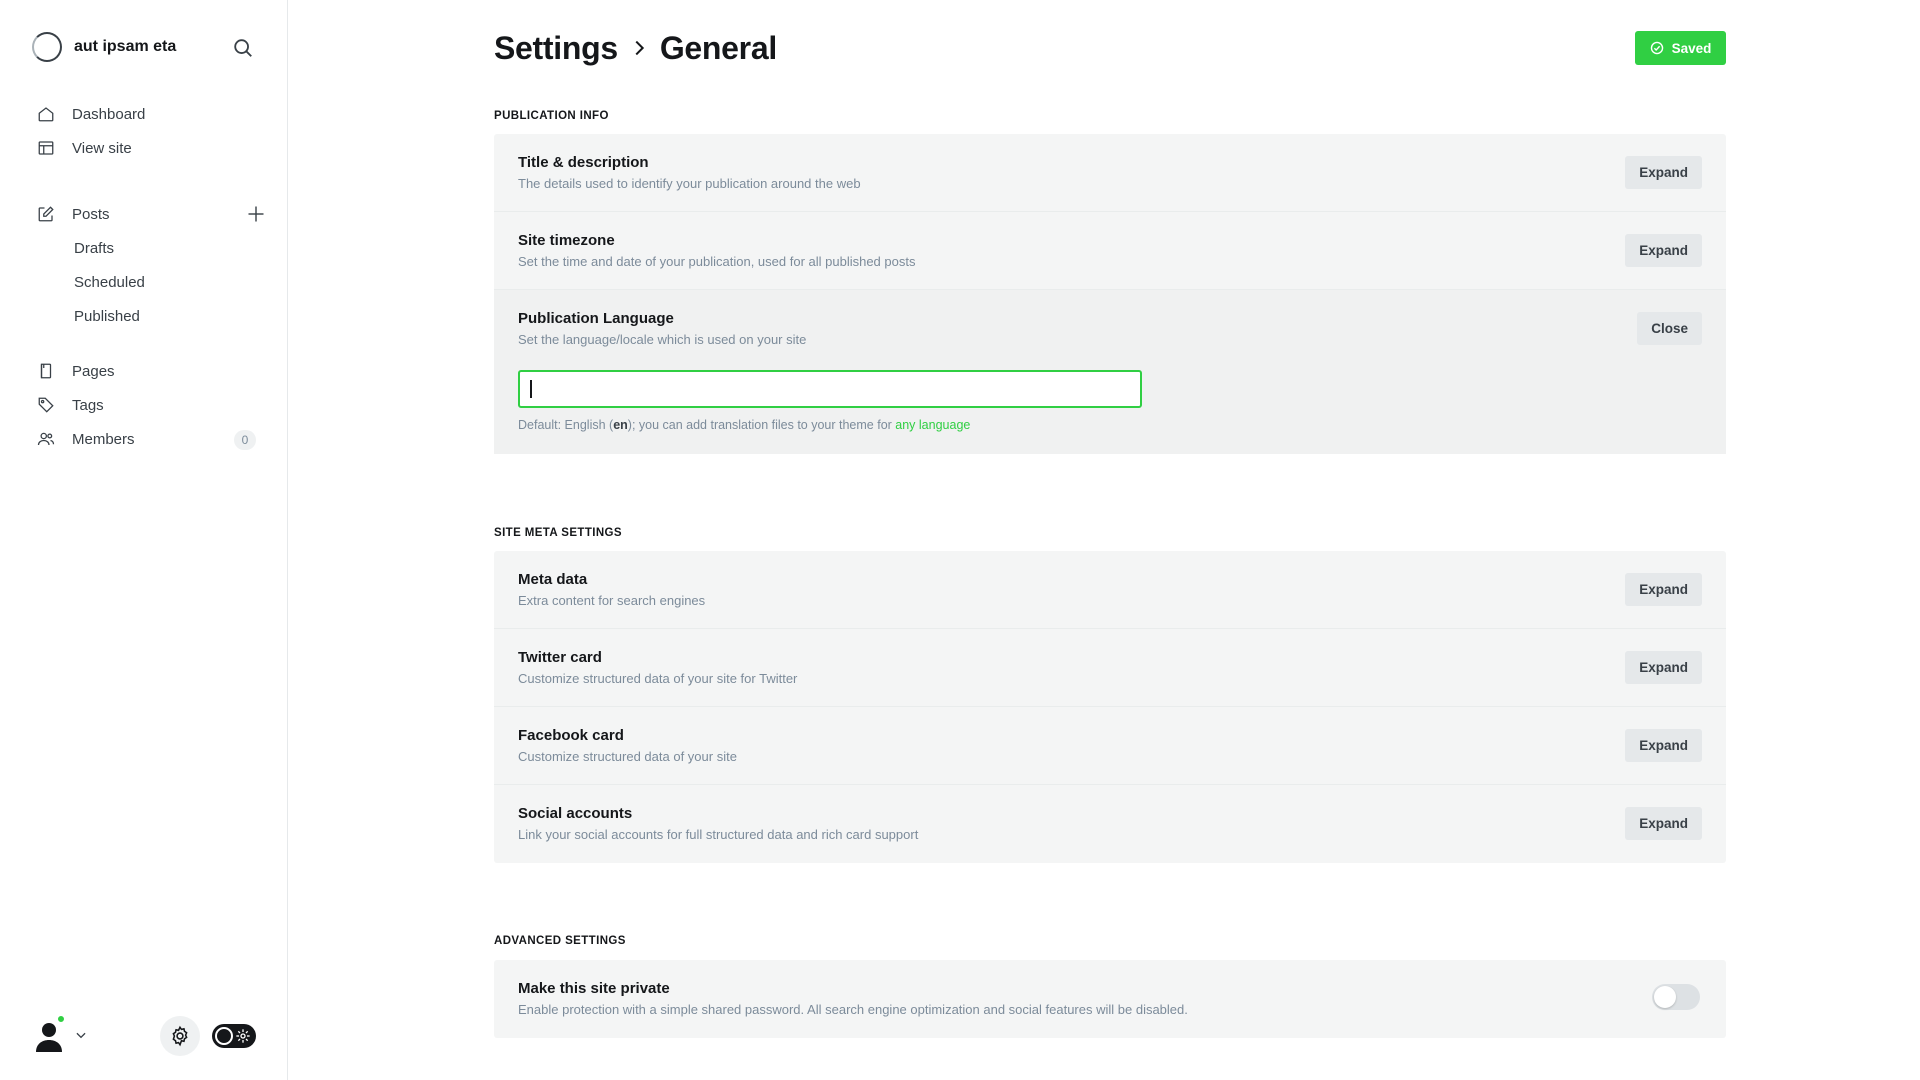 The width and height of the screenshot is (1920, 1080). Describe the element at coordinates (575, 813) in the screenshot. I see `row-title: Social accounts` at that location.